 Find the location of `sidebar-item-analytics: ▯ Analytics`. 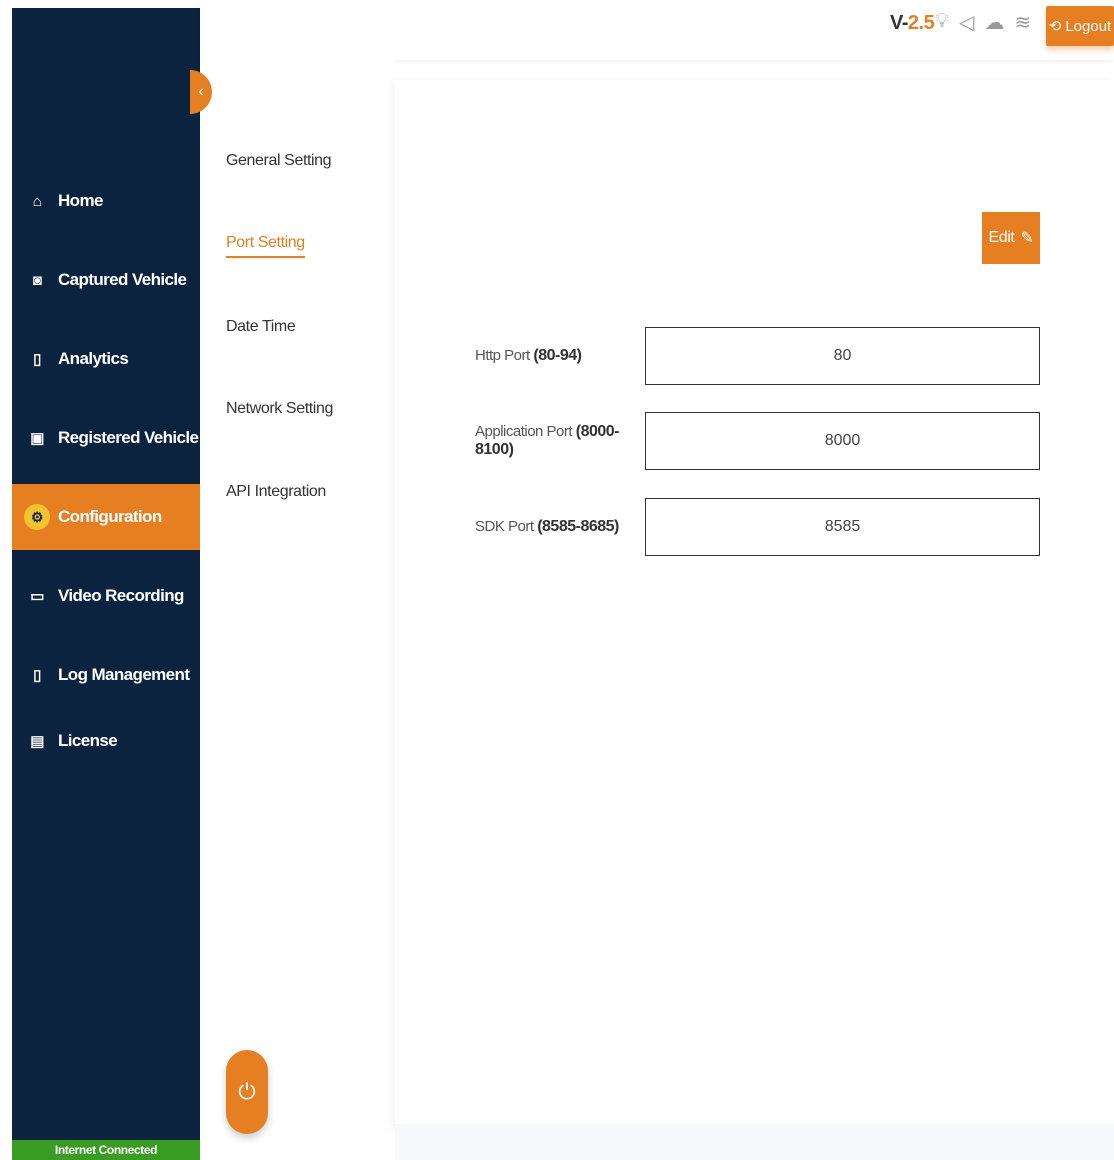

sidebar-item-analytics: ▯ Analytics is located at coordinates (106, 359).